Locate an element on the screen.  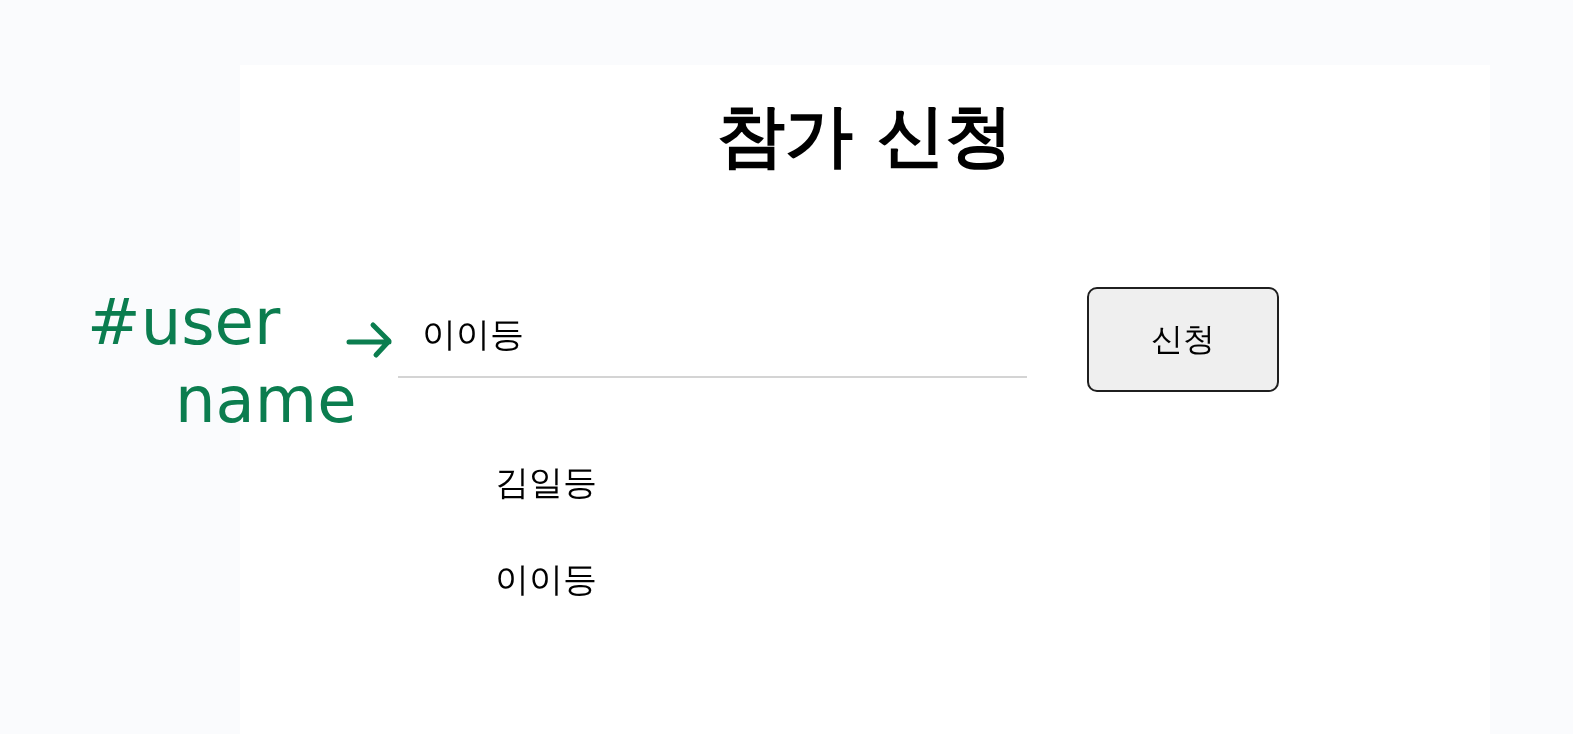
handwritten-note: #user is located at coordinates (184, 322).